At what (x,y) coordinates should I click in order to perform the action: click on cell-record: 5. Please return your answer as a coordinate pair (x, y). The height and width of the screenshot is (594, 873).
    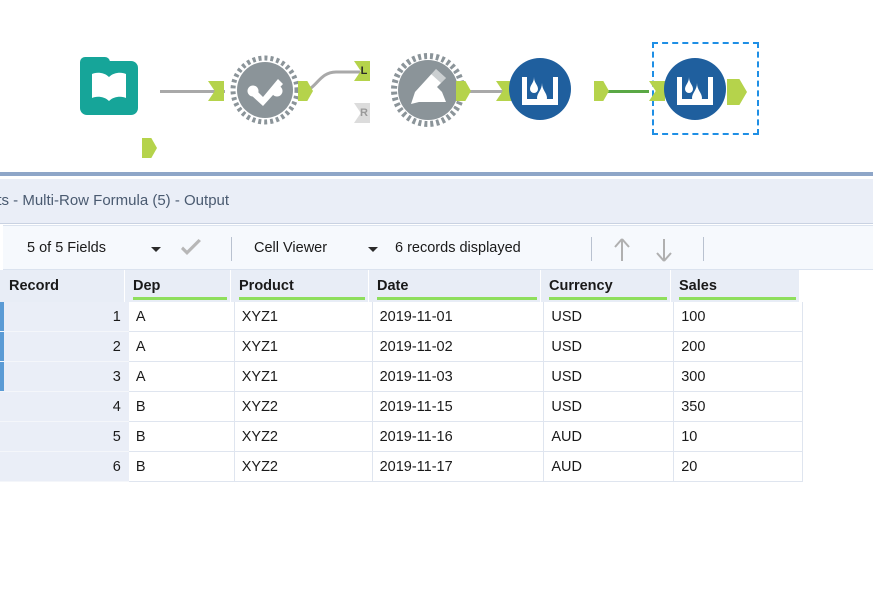
    Looking at the image, I should click on (66, 437).